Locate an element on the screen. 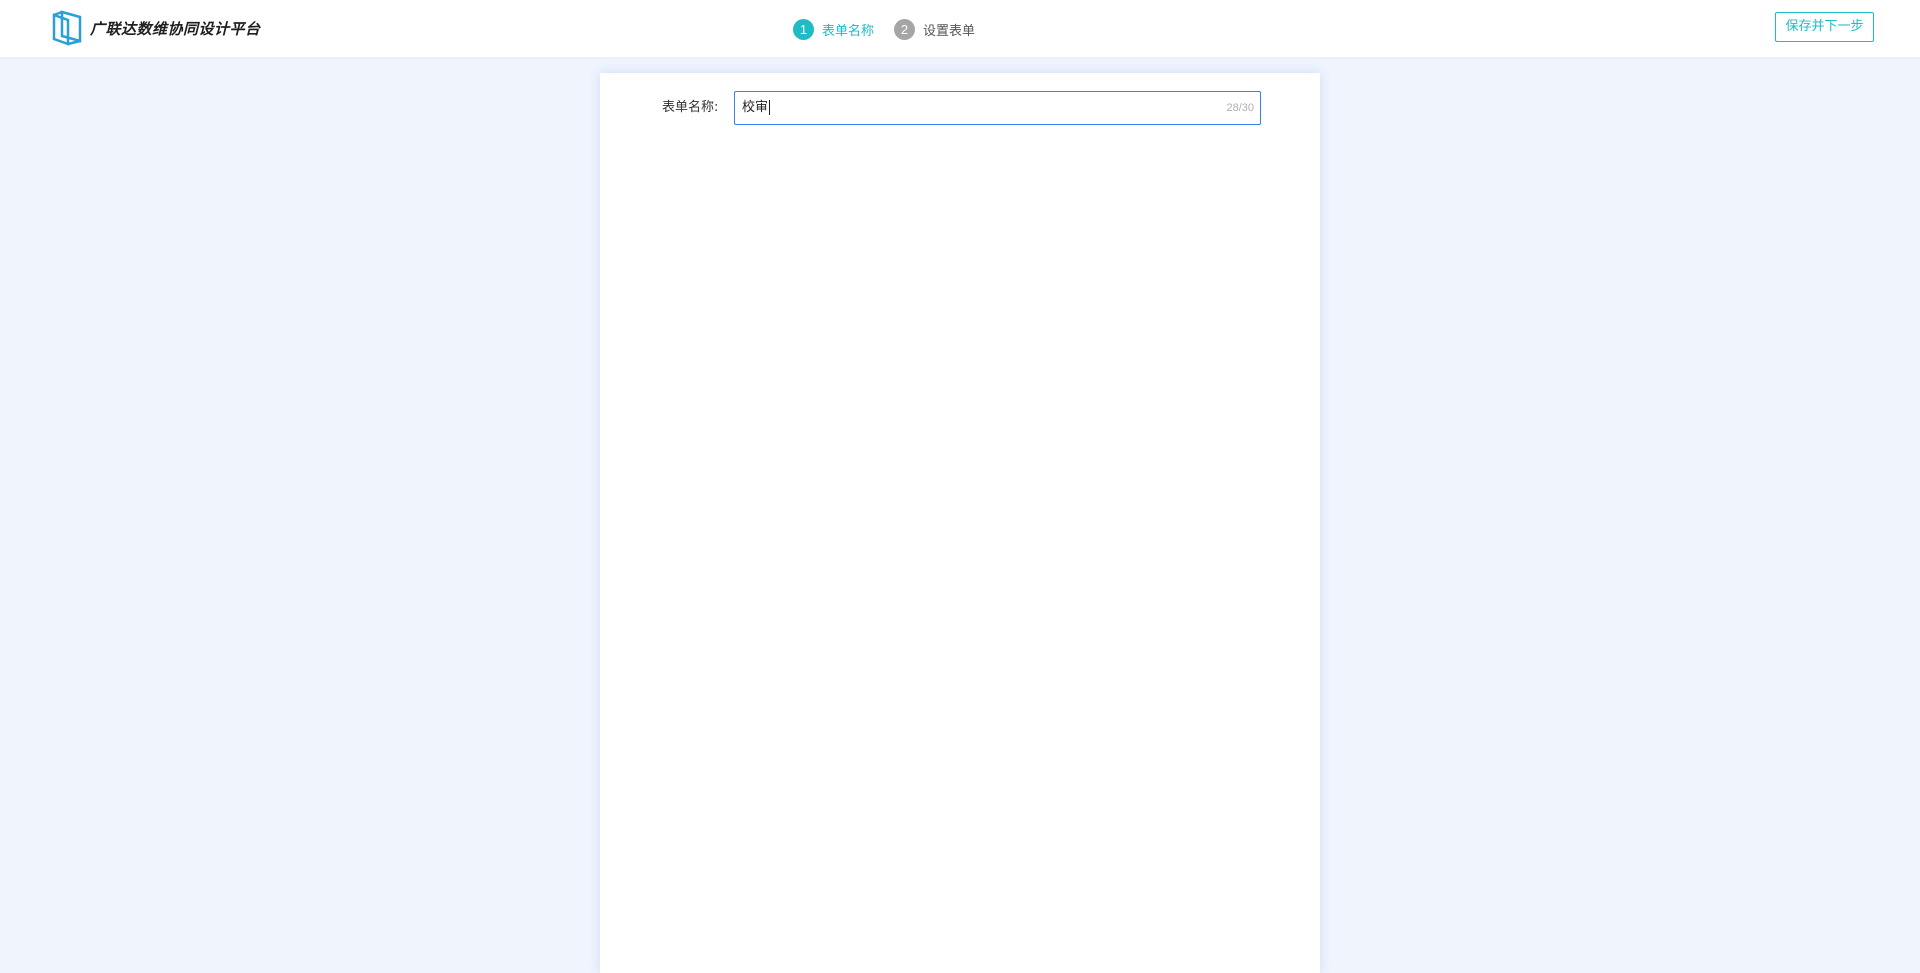 The image size is (1920, 973). form-name-label: 表单名称: is located at coordinates (690, 107).